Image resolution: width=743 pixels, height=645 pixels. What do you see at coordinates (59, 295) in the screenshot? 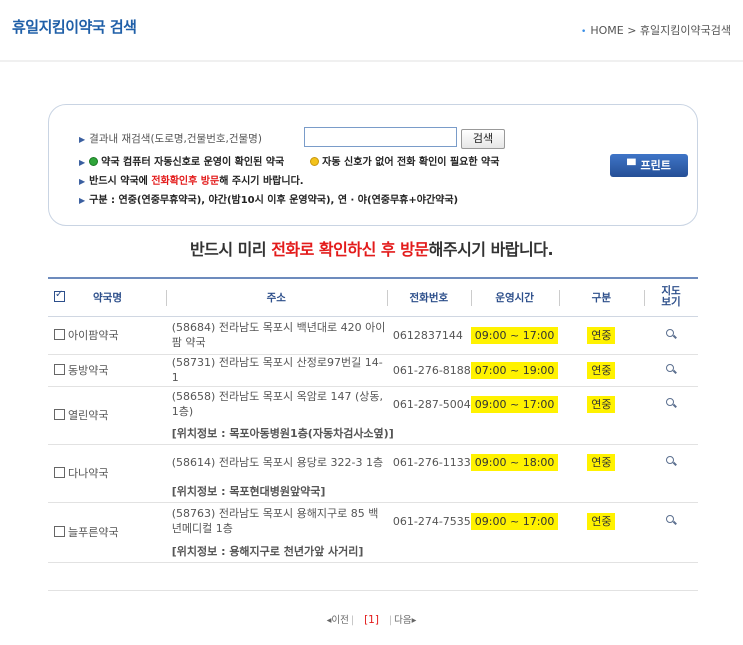
I see `select-all-checkbox` at bounding box center [59, 295].